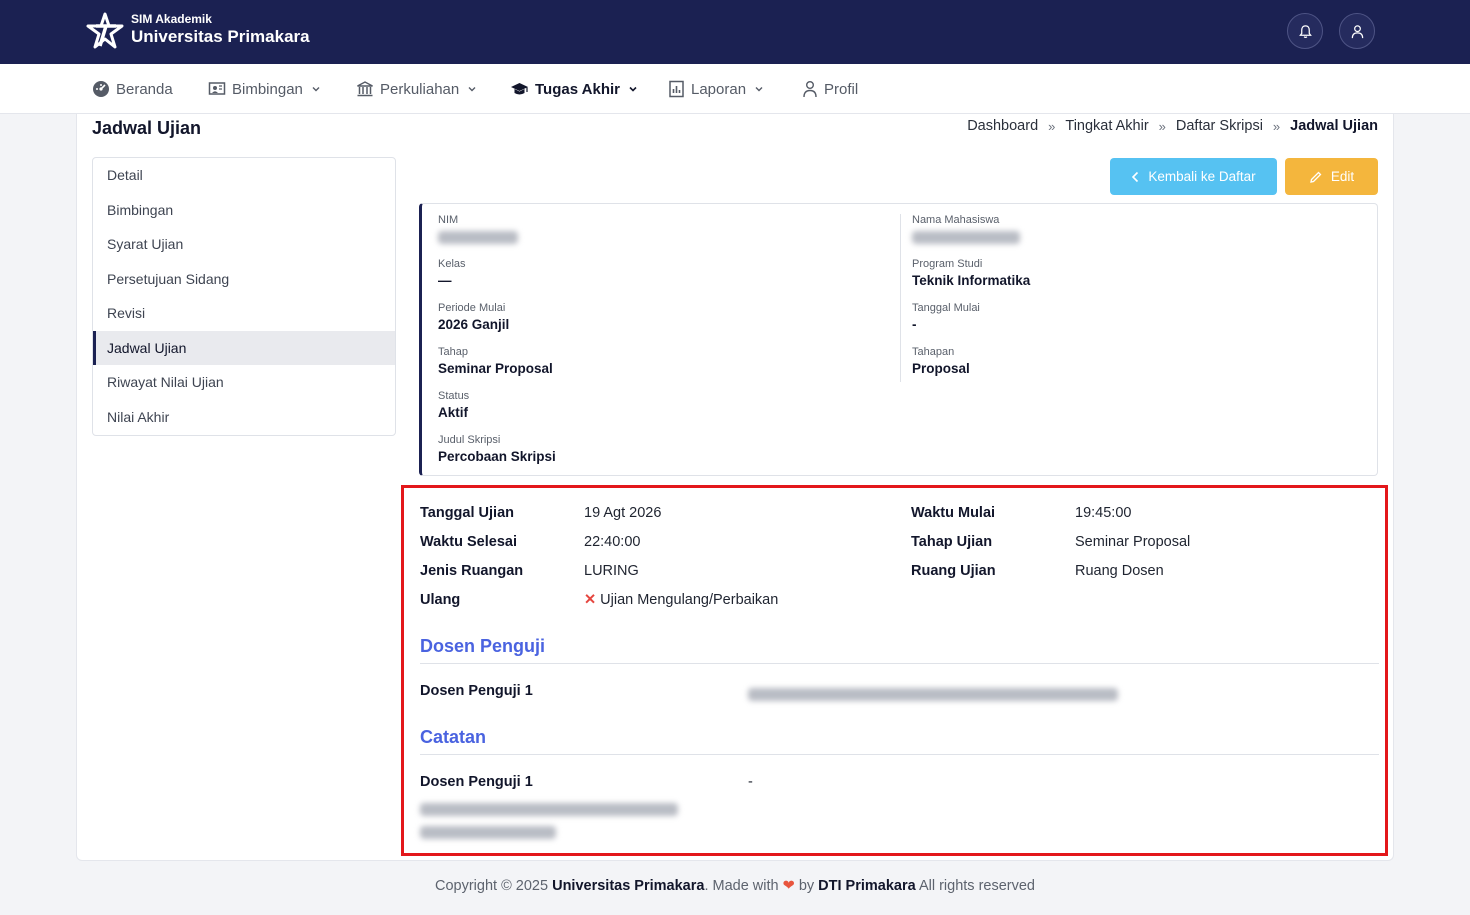  I want to click on university-logo, so click(105, 30).